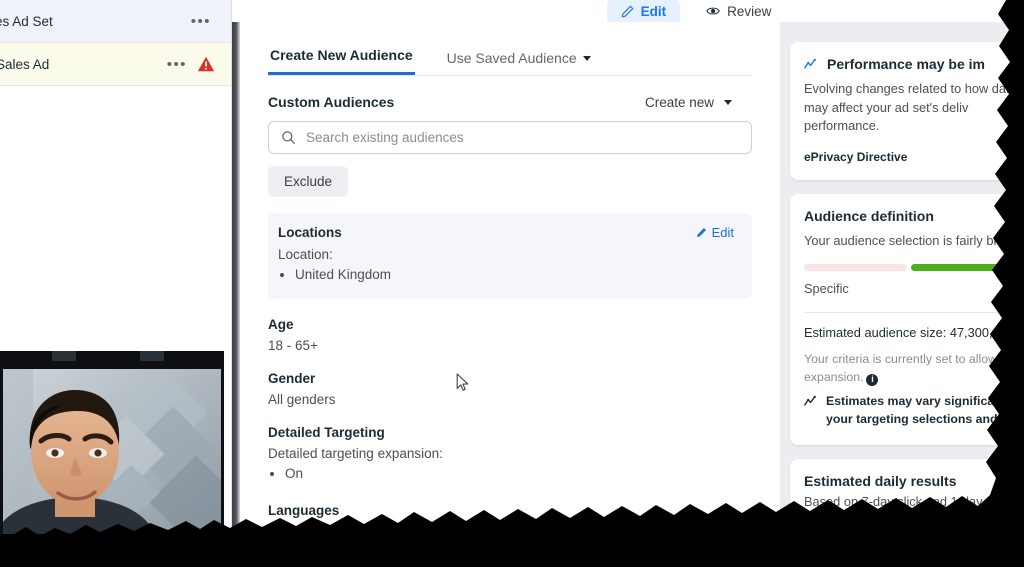  I want to click on sidebar-divider, so click(115, 85).